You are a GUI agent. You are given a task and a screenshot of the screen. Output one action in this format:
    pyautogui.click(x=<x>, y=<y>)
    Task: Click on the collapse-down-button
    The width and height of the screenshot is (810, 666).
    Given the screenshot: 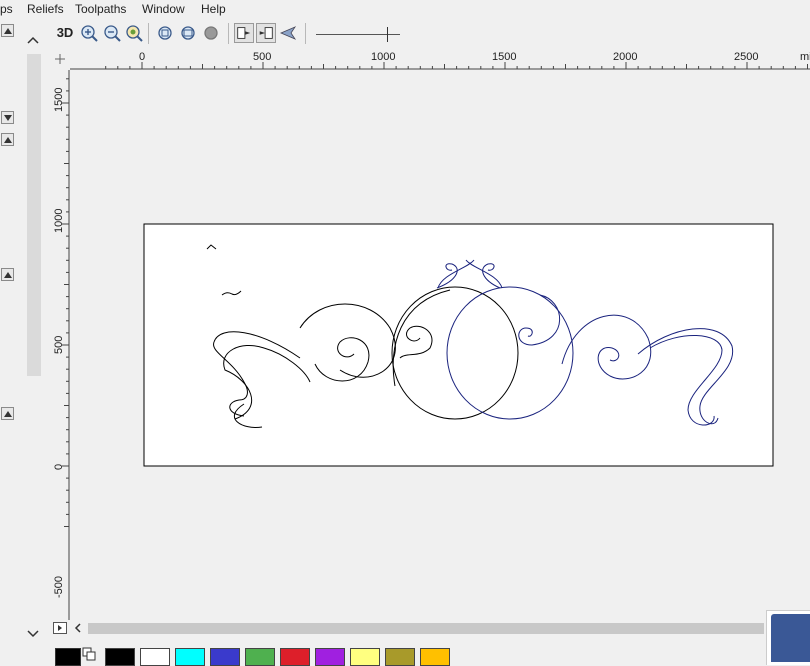 What is the action you would take?
    pyautogui.click(x=7, y=117)
    